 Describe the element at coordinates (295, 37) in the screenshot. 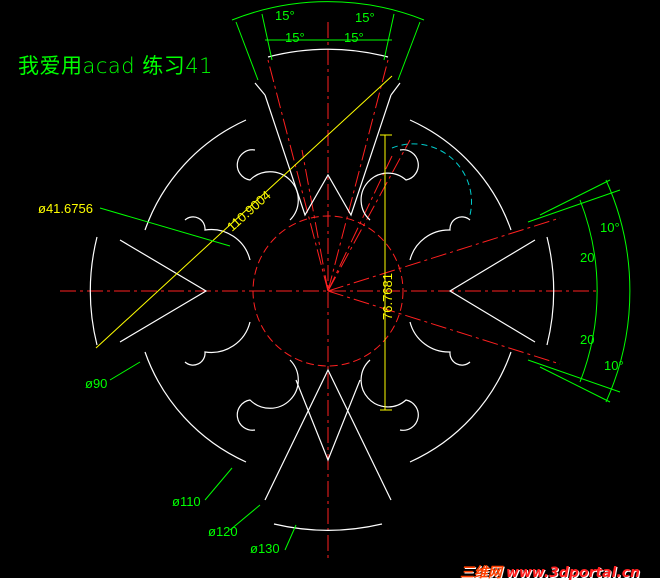

I see `angle-15-mid-left: 15°` at that location.